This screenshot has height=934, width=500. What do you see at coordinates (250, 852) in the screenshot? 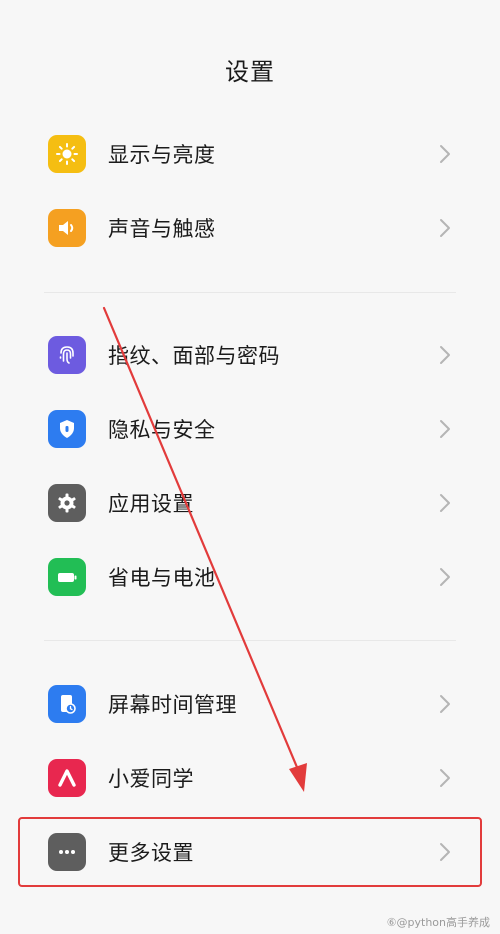
I see `highlight-box` at bounding box center [250, 852].